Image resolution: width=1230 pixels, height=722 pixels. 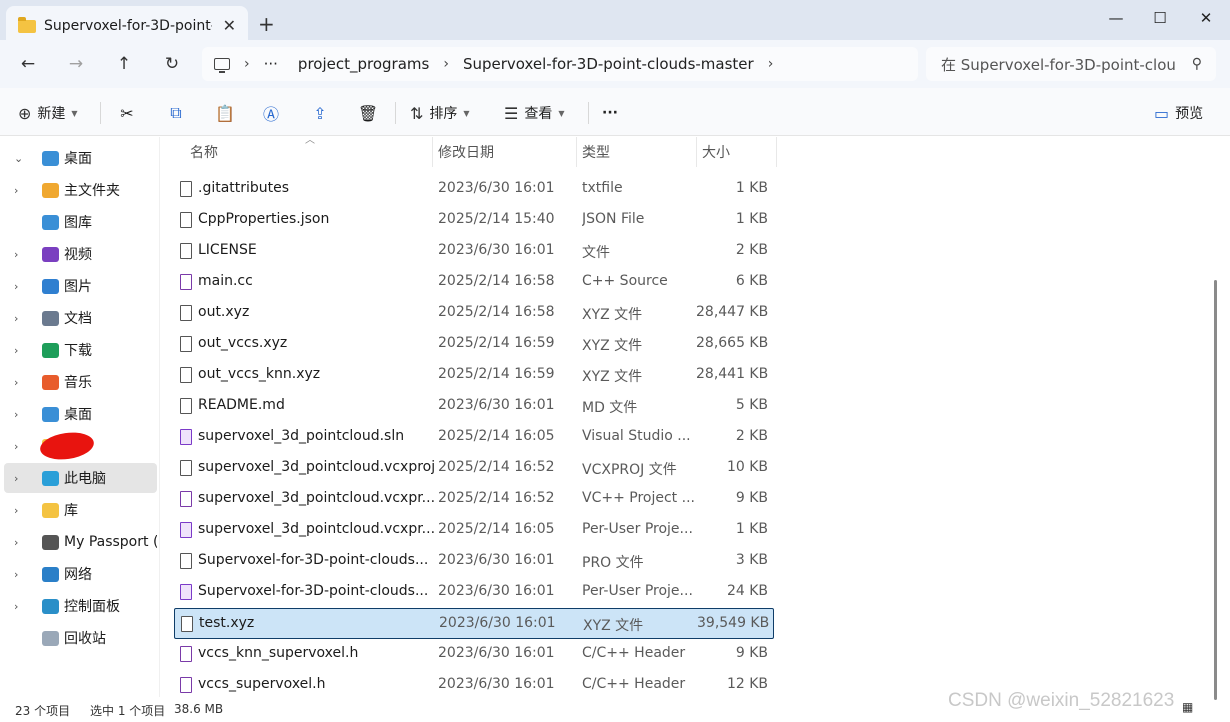 I want to click on sidebar-item: › My Passport (I, so click(x=80, y=542).